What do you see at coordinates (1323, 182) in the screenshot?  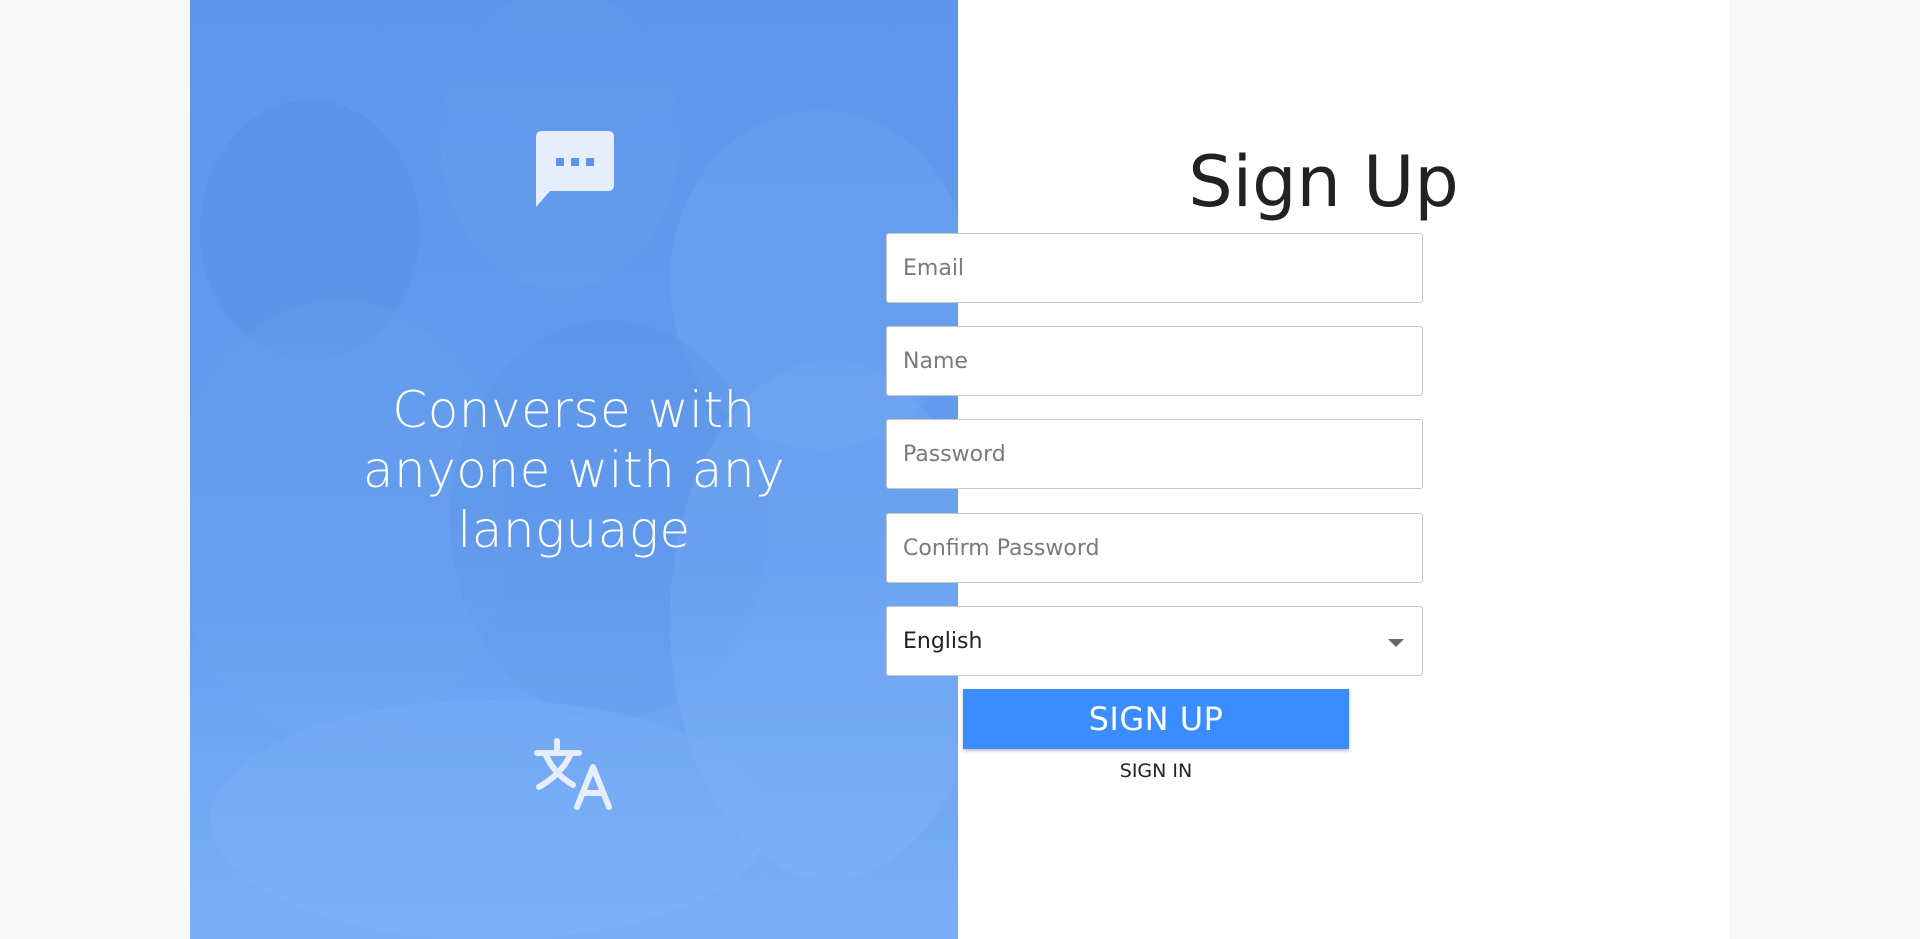 I see `page-title: Sign Up` at bounding box center [1323, 182].